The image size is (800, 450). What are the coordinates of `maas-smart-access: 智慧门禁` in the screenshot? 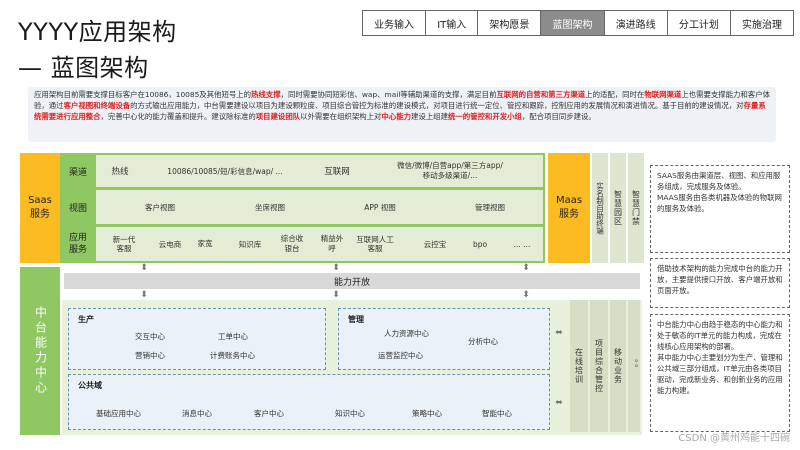 It's located at (636, 208).